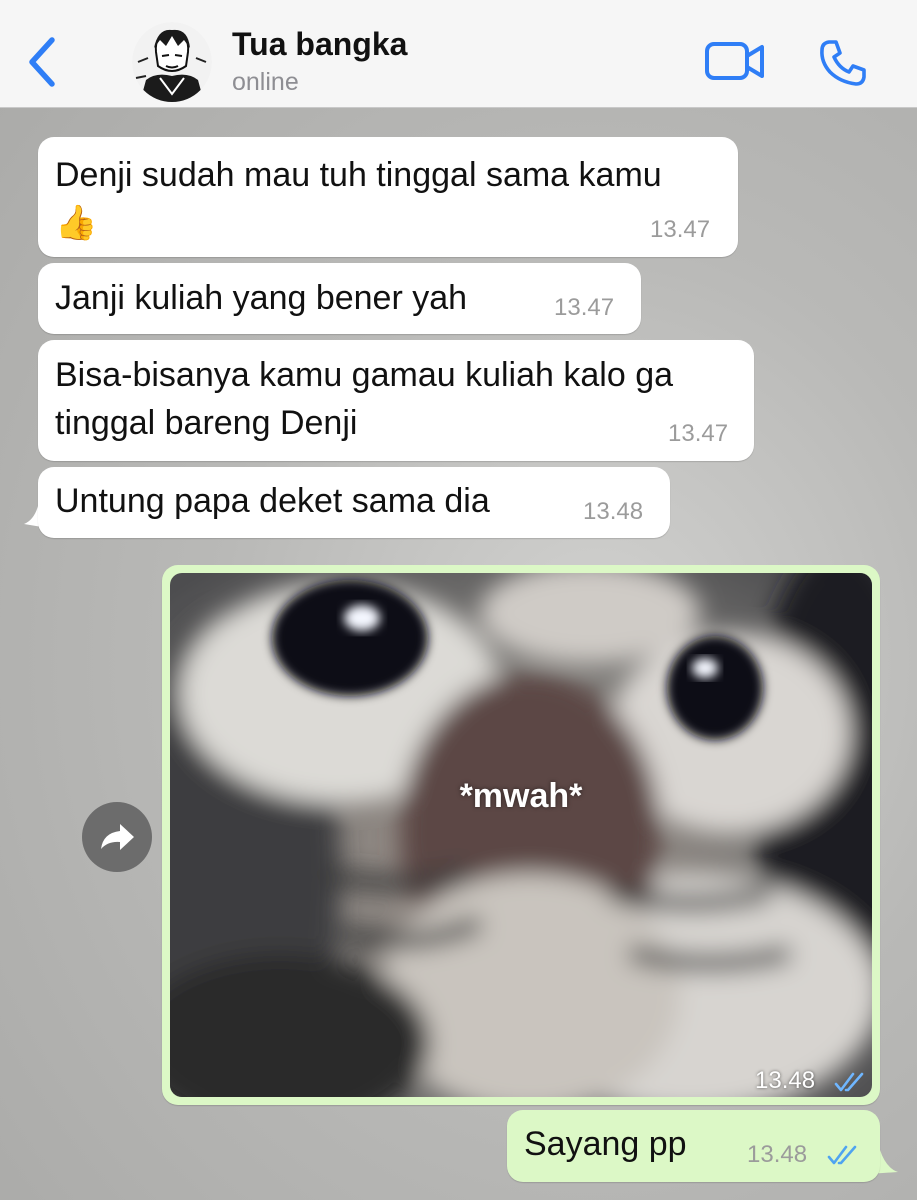 This screenshot has height=1200, width=917. I want to click on video-camera-icon, so click(734, 61).